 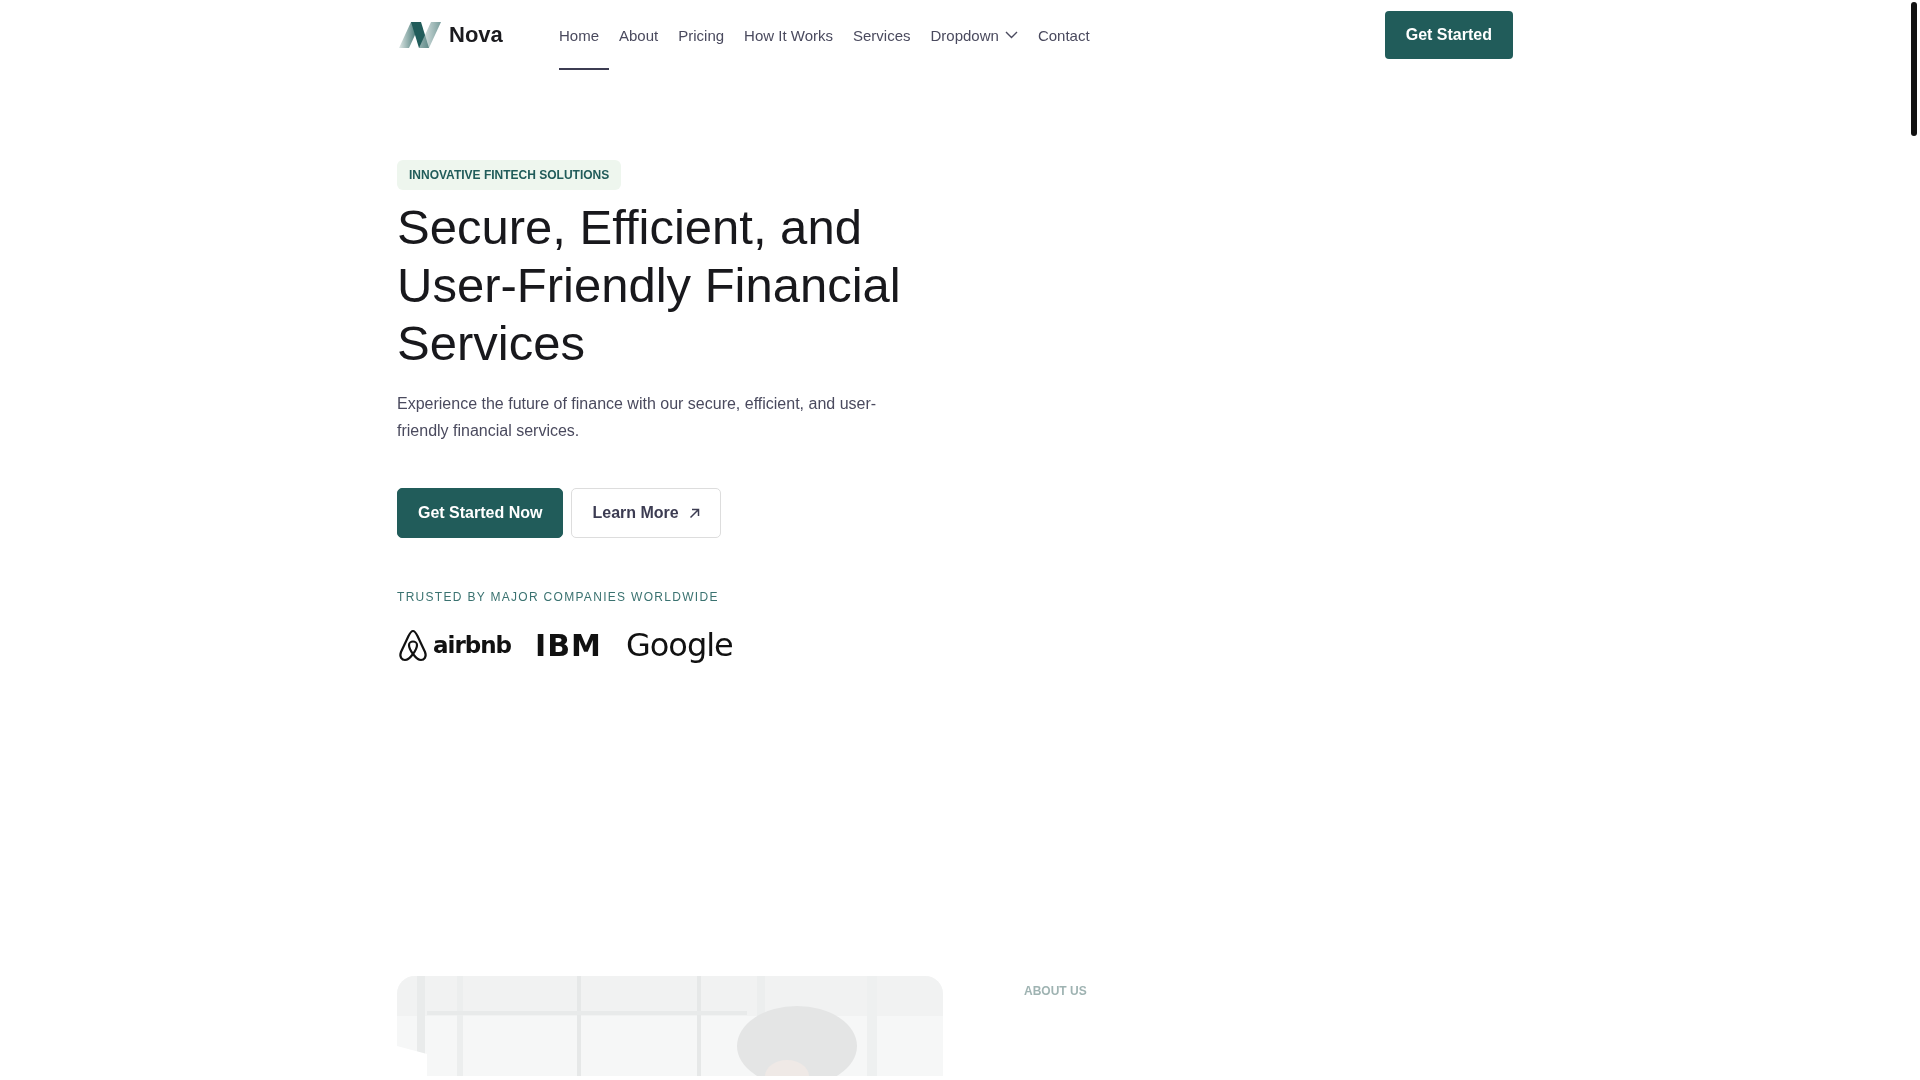 I want to click on nav-link: Services, so click(x=882, y=35).